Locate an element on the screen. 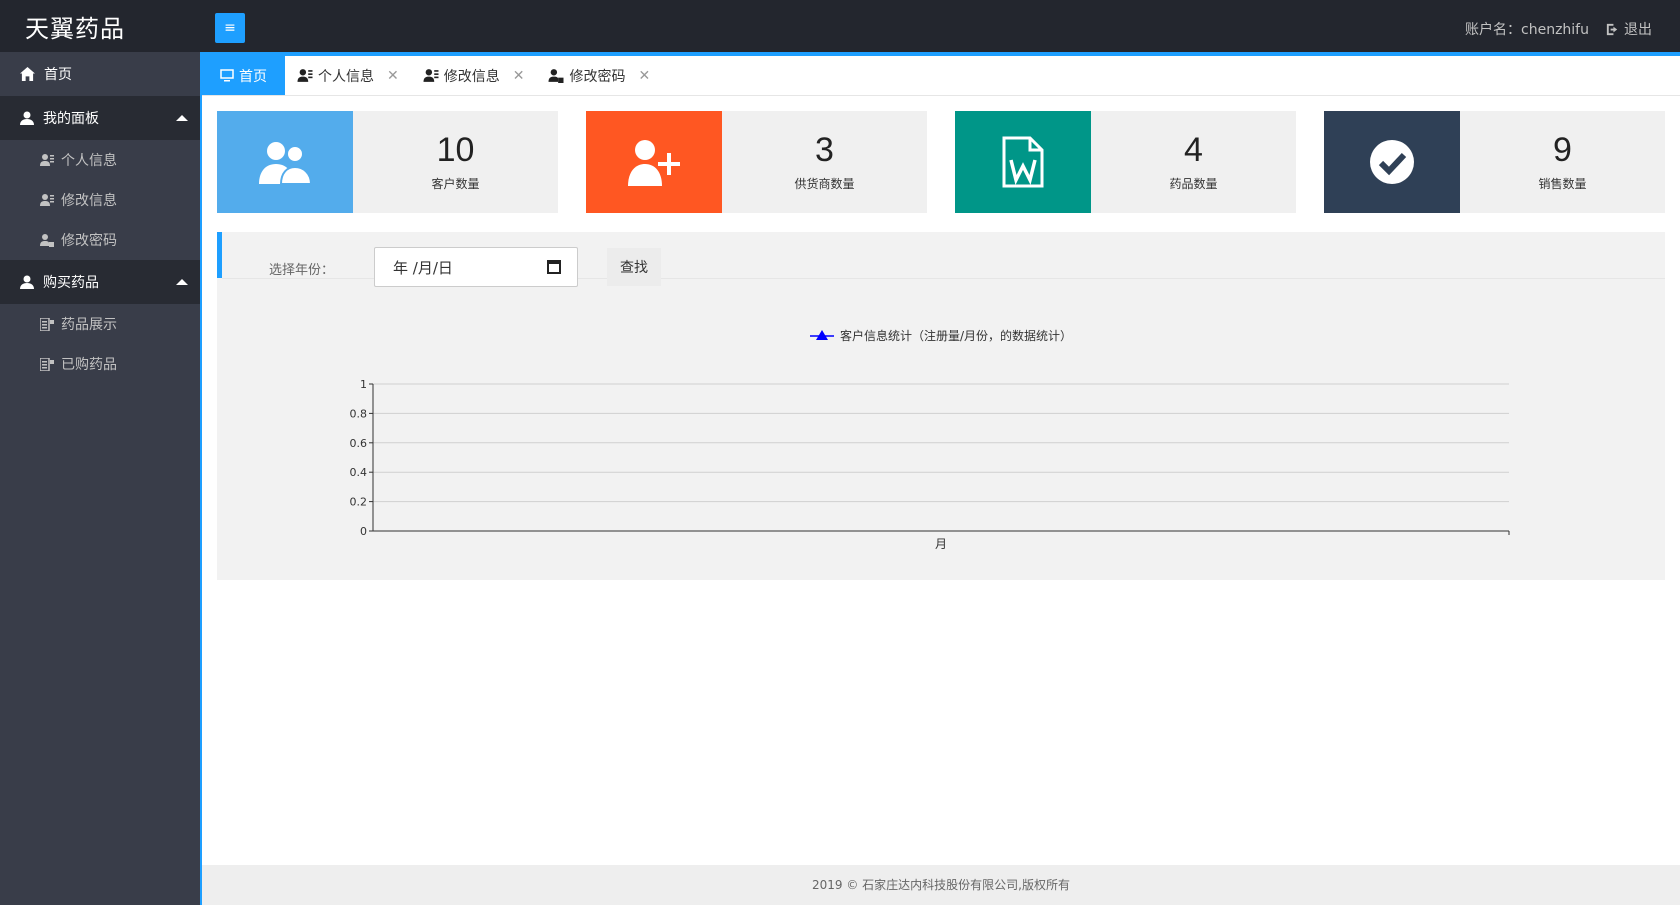 The image size is (1680, 905). stat-label: 销售数量 is located at coordinates (1562, 184).